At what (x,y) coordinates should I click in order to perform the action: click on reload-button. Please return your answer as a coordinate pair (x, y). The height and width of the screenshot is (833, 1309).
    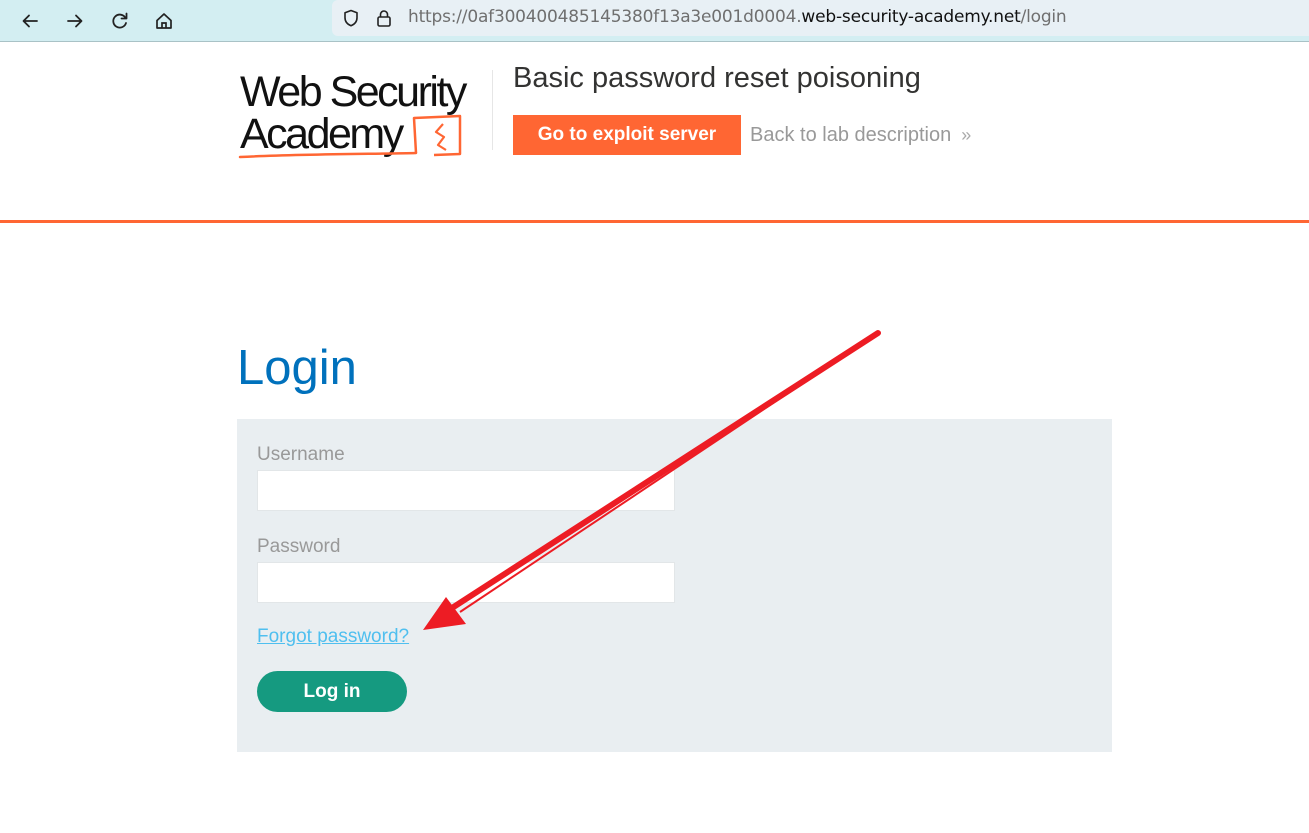
    Looking at the image, I should click on (120, 21).